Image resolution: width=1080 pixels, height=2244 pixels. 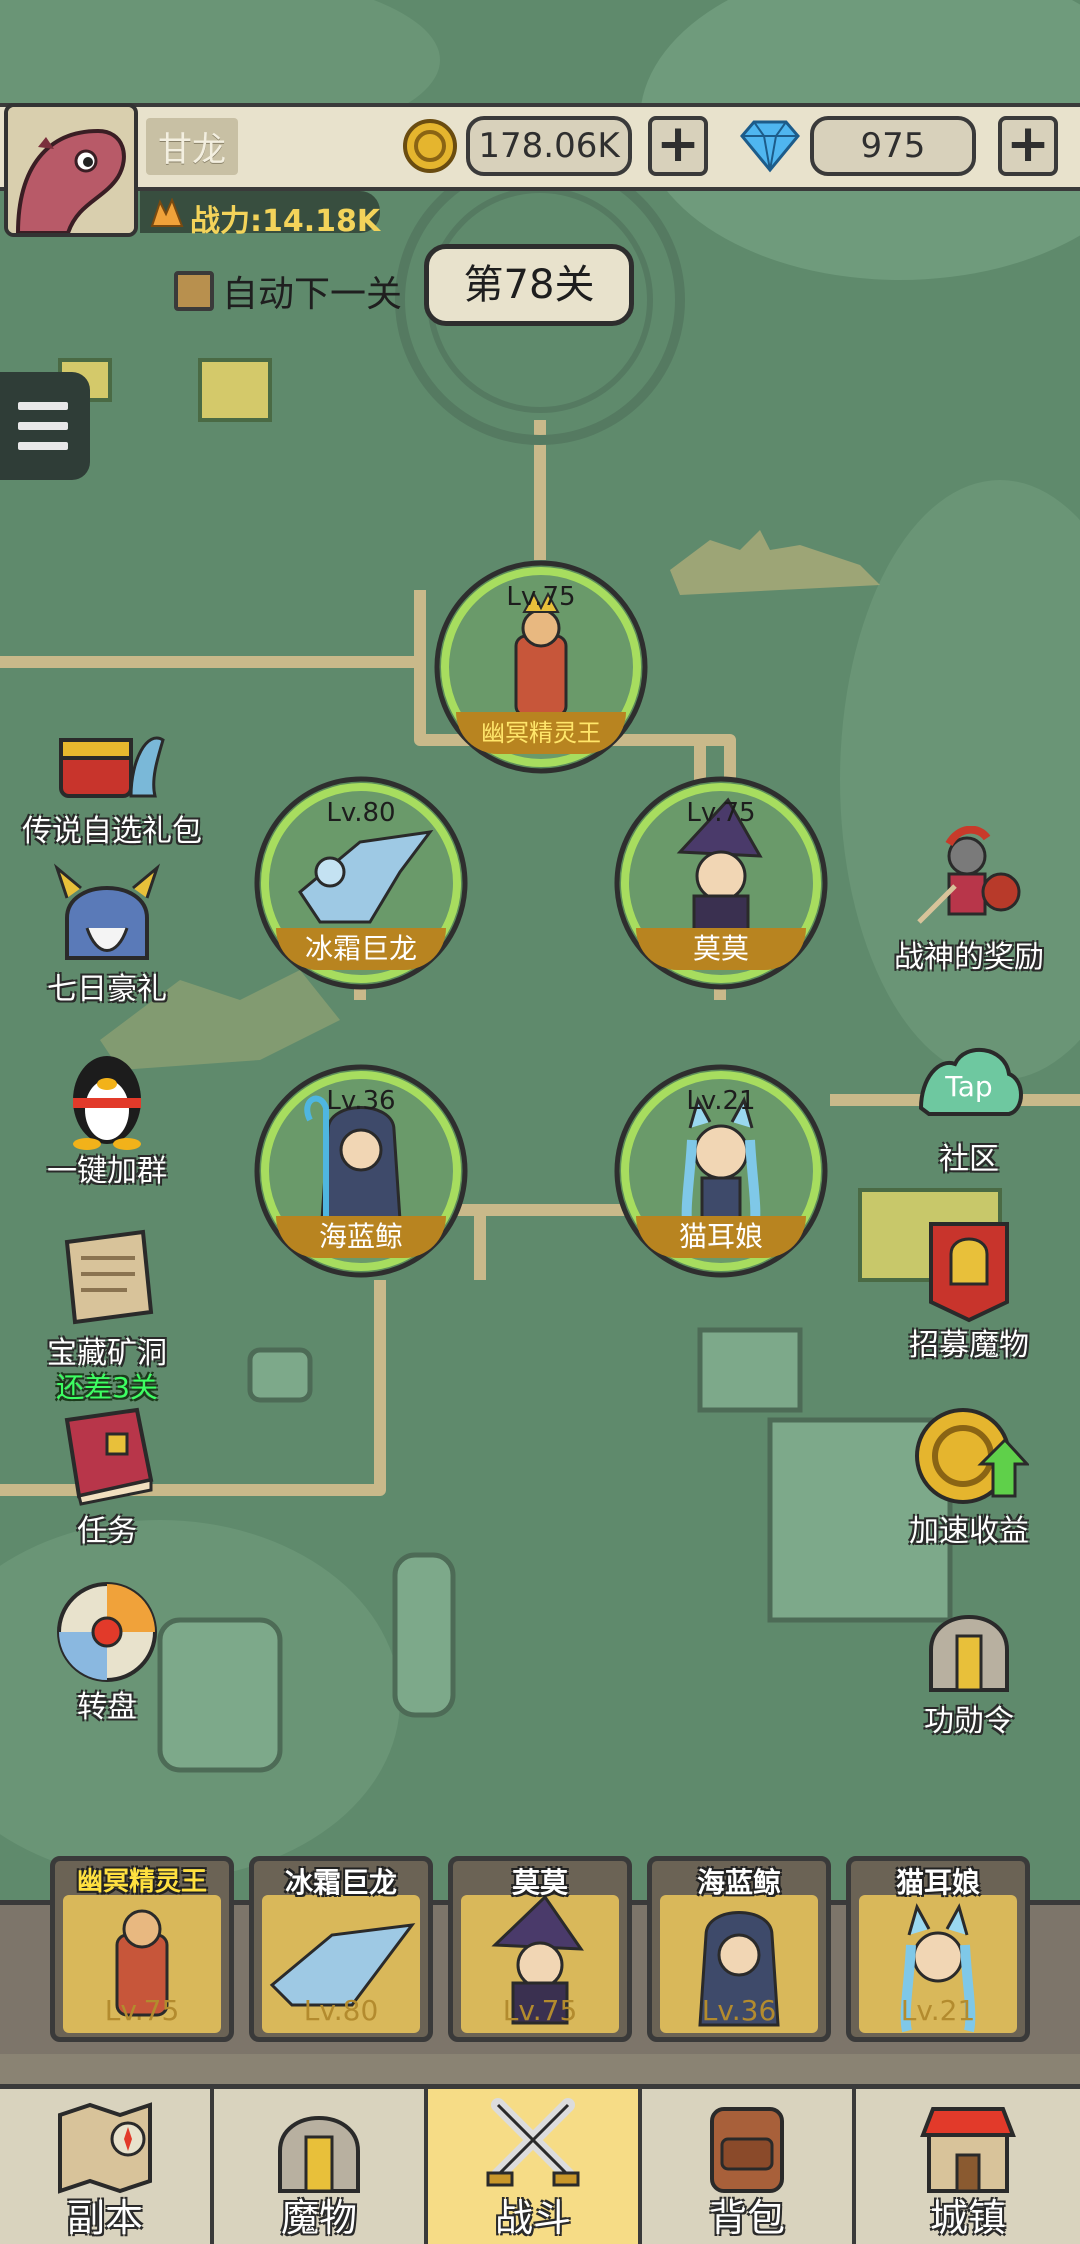 I want to click on shop-building-icon, so click(x=968, y=2150).